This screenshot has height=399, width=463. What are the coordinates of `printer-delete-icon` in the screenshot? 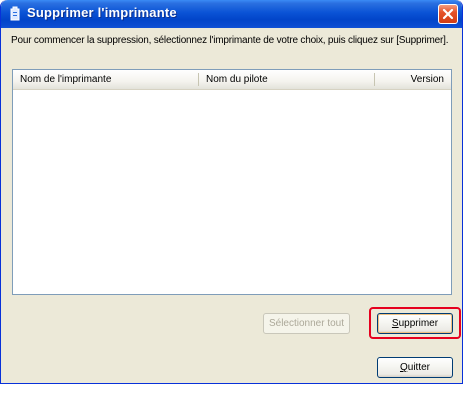 It's located at (15, 13).